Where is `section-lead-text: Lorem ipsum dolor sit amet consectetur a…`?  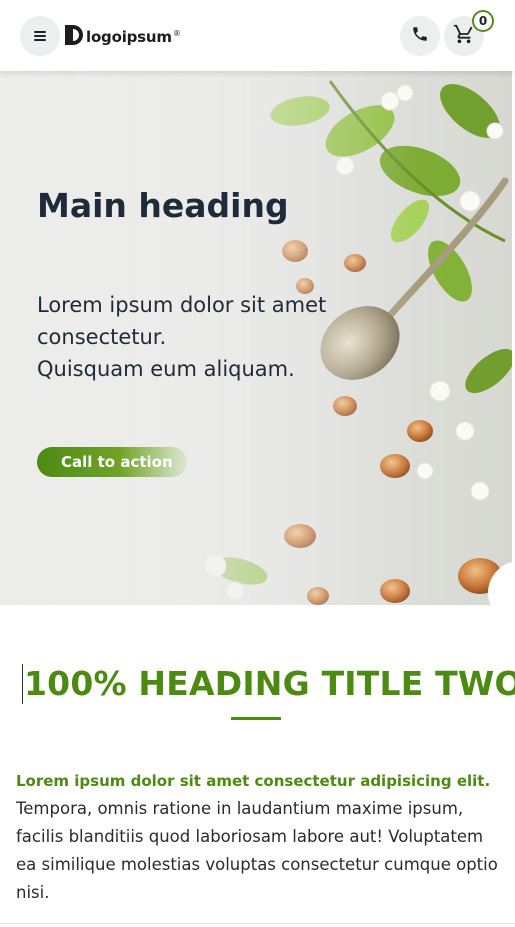
section-lead-text: Lorem ipsum dolor sit amet consectetur a… is located at coordinates (253, 781).